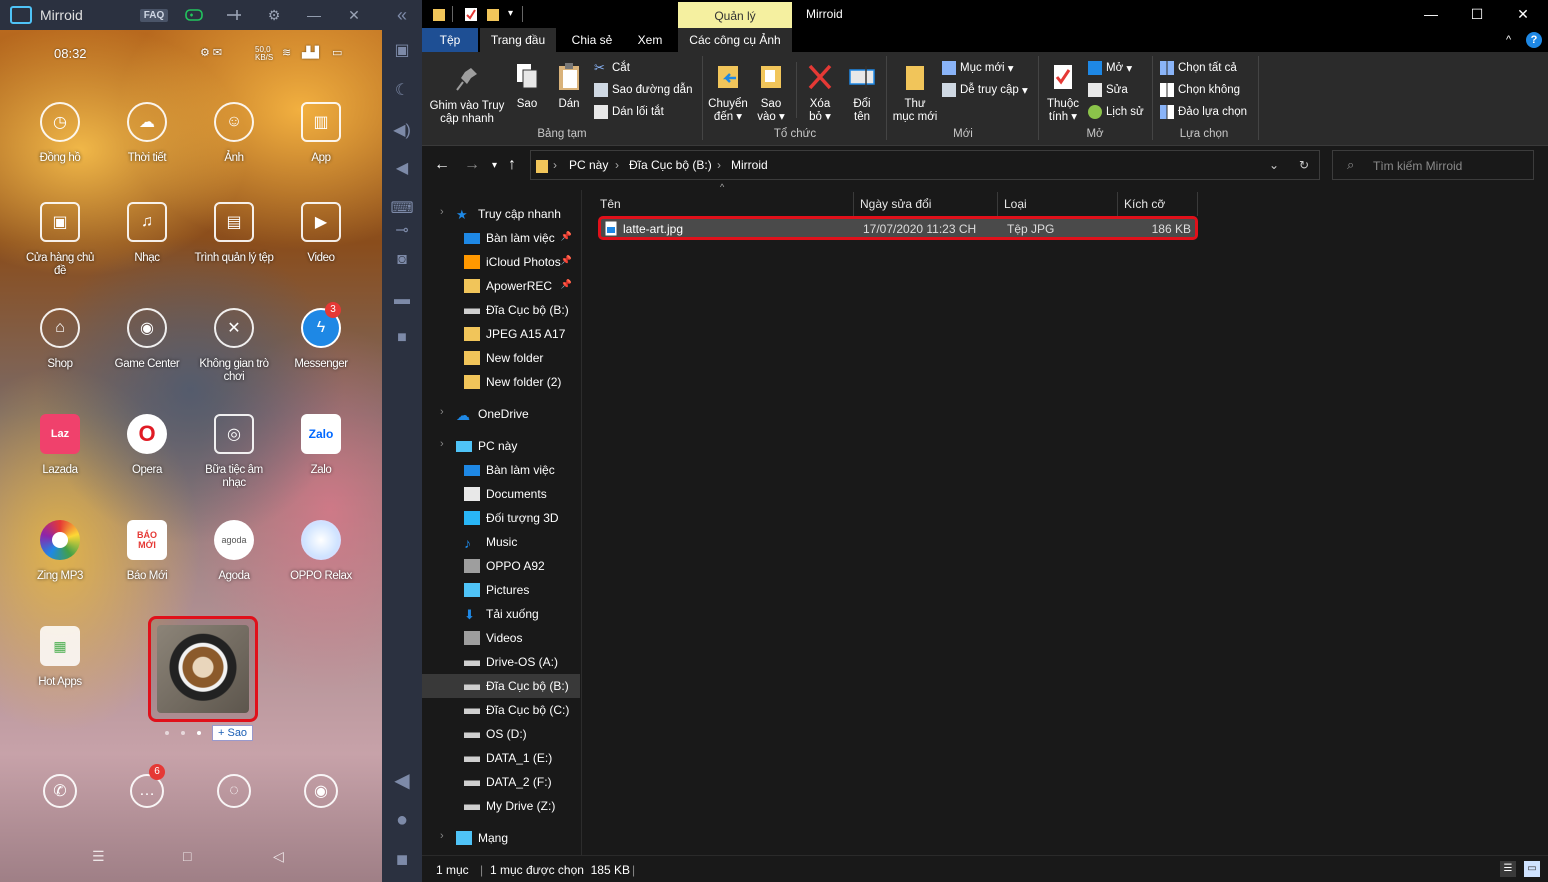 The width and height of the screenshot is (1548, 882). Describe the element at coordinates (588, 165) in the screenshot. I see `crumb-pc: PC này` at that location.